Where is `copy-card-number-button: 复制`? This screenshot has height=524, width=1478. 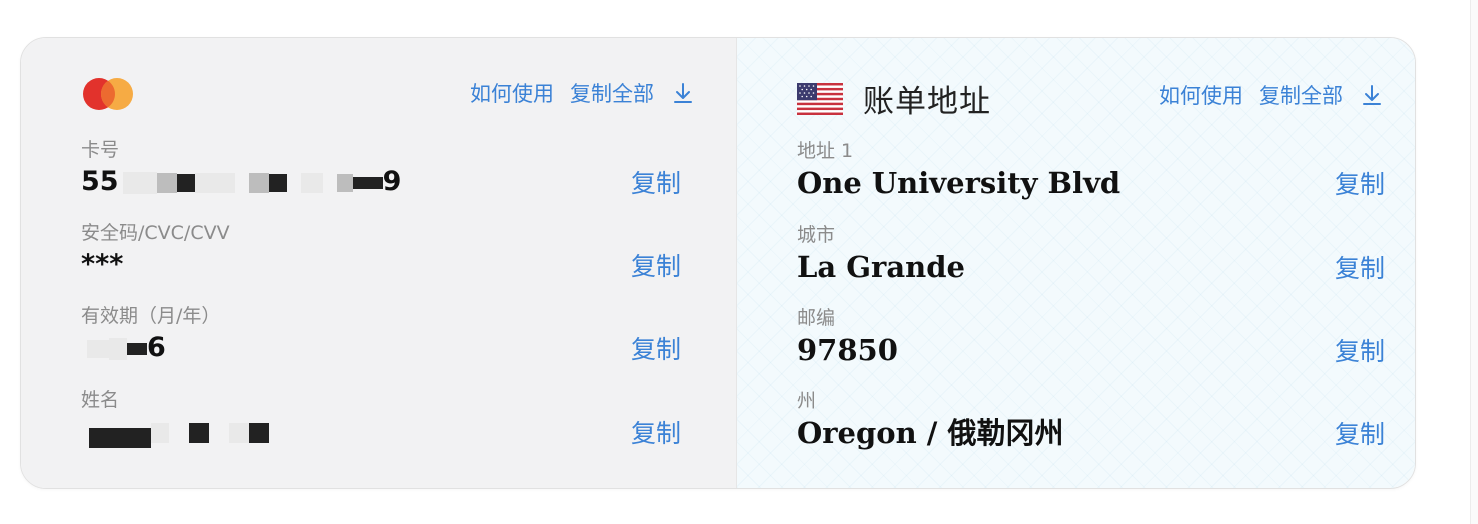 copy-card-number-button: 复制 is located at coordinates (656, 182).